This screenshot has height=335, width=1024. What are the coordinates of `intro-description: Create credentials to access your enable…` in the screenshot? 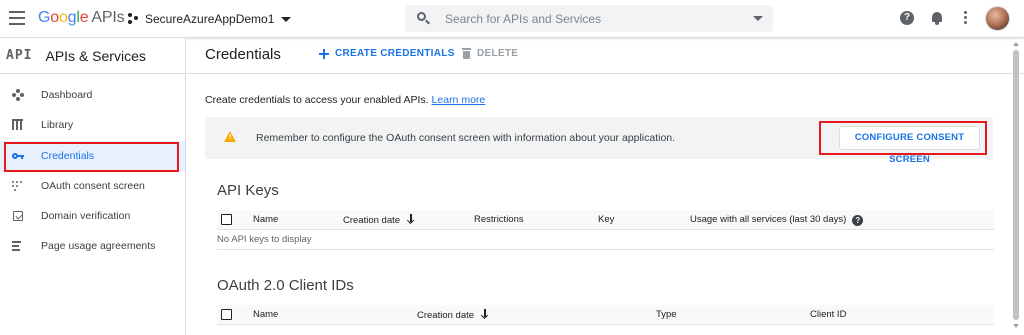 It's located at (317, 100).